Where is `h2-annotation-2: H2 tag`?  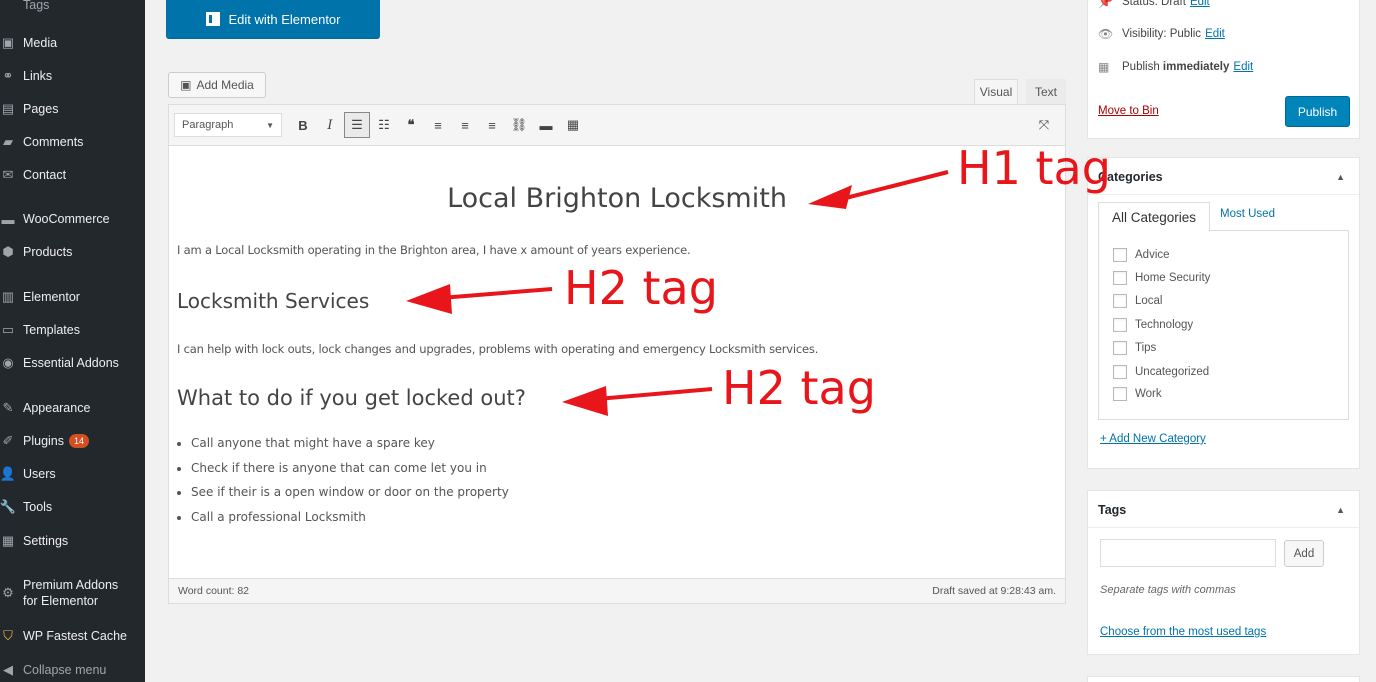 h2-annotation-2: H2 tag is located at coordinates (799, 388).